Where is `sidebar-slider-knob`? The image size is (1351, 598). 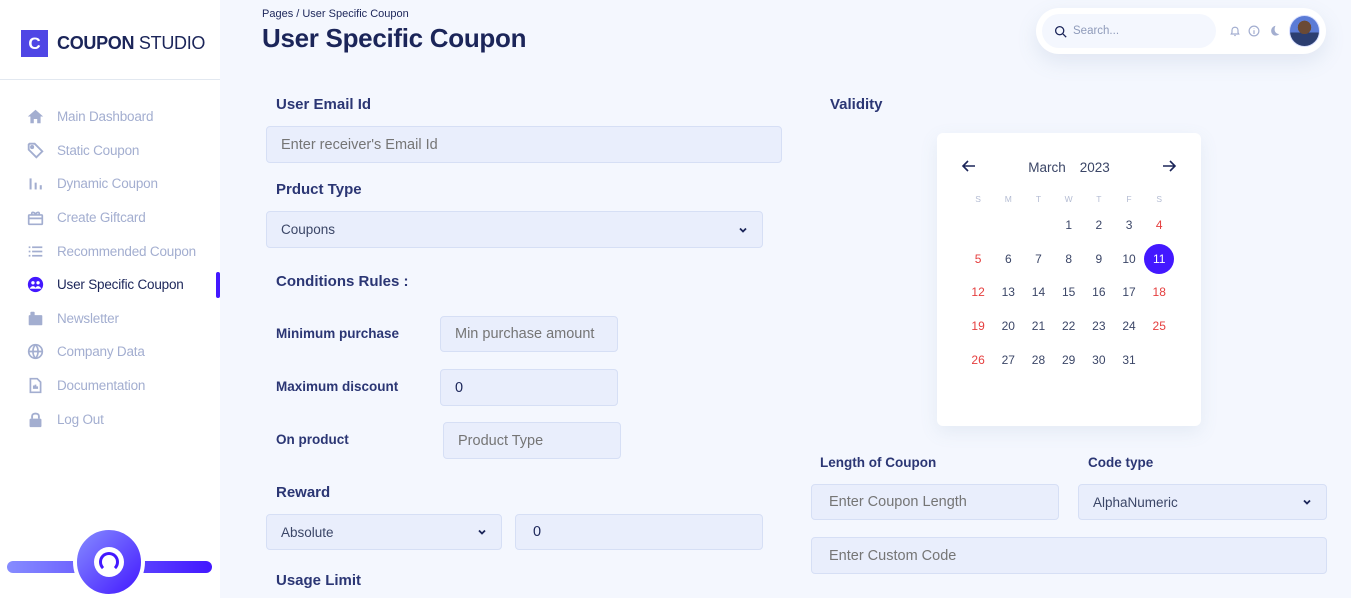
sidebar-slider-knob is located at coordinates (109, 562).